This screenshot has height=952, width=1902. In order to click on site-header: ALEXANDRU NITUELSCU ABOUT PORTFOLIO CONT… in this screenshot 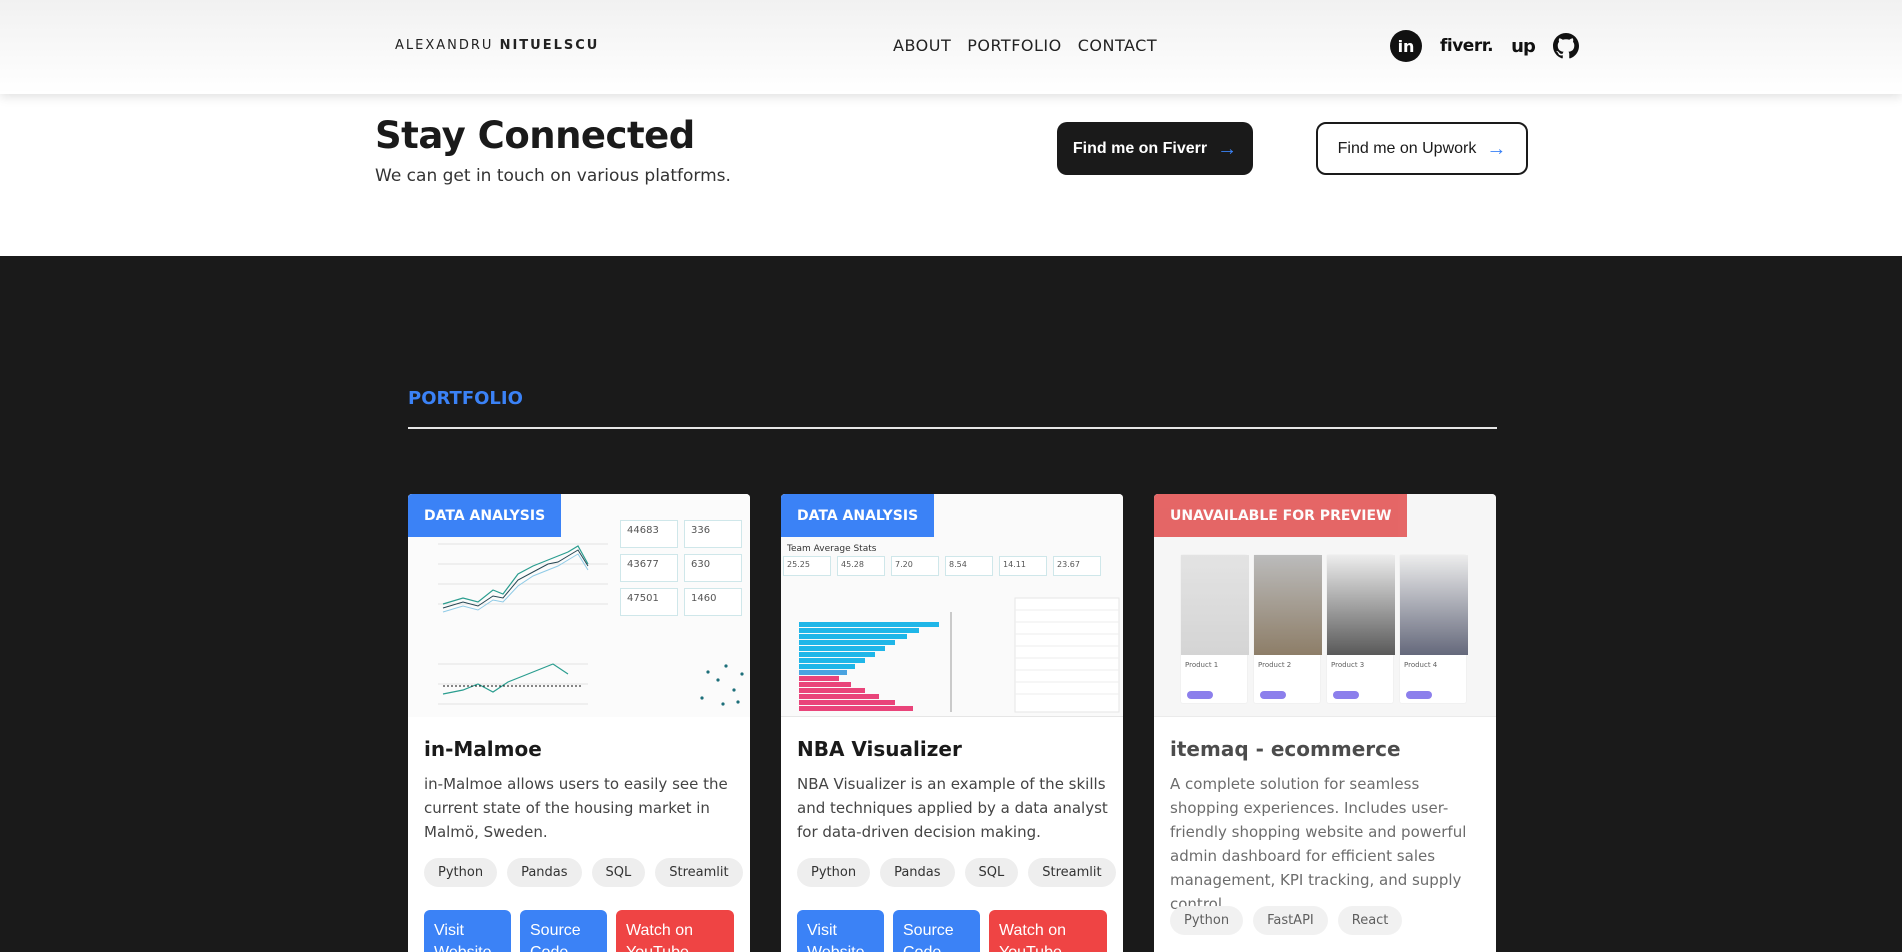, I will do `click(951, 47)`.